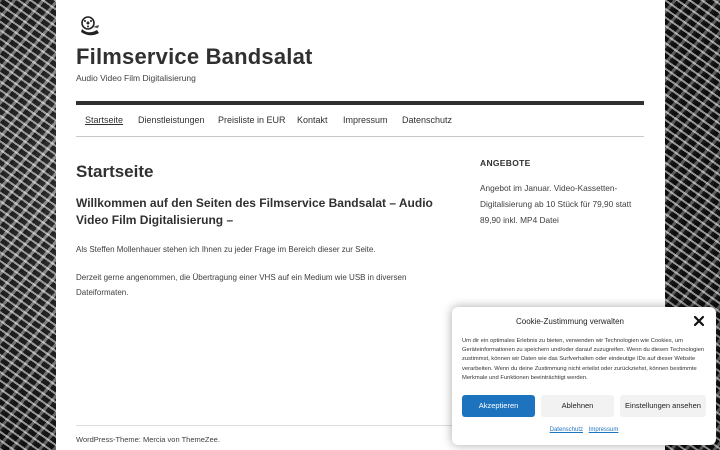 Image resolution: width=720 pixels, height=450 pixels. What do you see at coordinates (136, 78) in the screenshot?
I see `site-description: Audio Video Film Digitalisierung` at bounding box center [136, 78].